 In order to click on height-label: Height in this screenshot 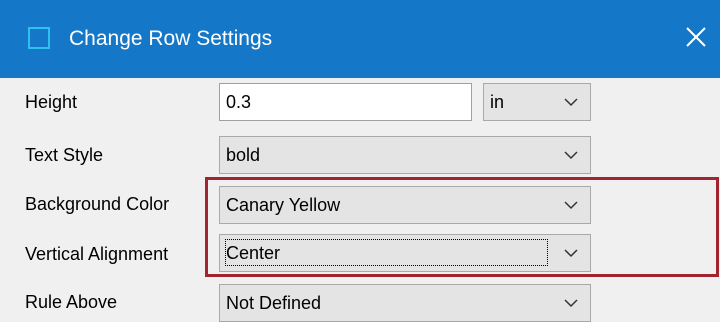, I will do `click(51, 102)`.